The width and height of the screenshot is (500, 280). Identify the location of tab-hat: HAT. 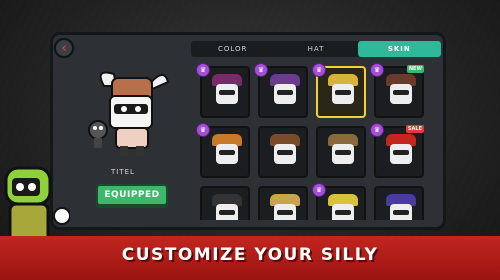
(315, 49).